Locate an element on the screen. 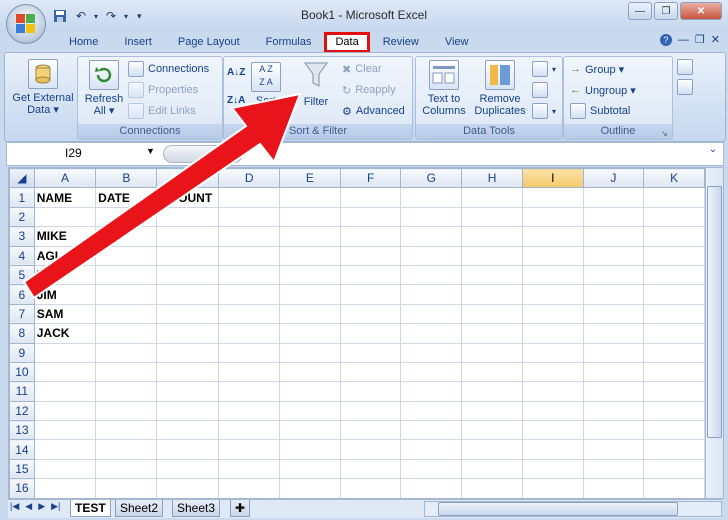 The height and width of the screenshot is (520, 728). next-sheet-icon: ▶ is located at coordinates (41, 506).